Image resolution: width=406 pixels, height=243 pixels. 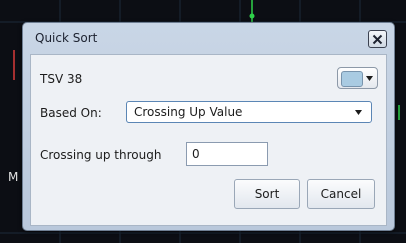 I want to click on color-swatch, so click(x=352, y=79).